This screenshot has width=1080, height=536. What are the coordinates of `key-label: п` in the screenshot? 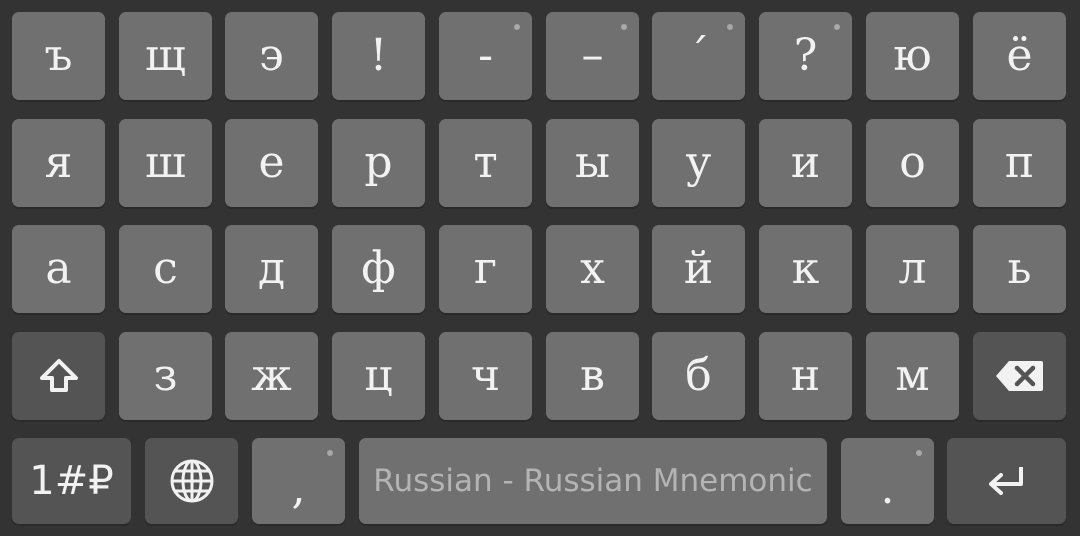 It's located at (1019, 162).